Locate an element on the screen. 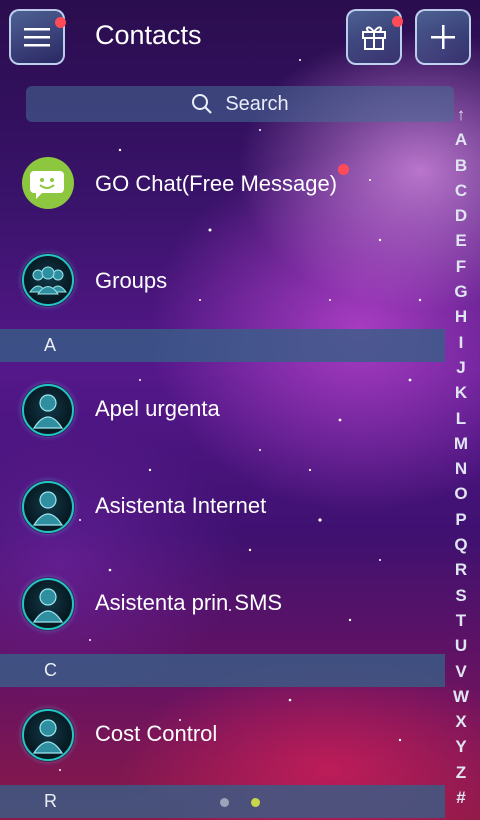 Image resolution: width=480 pixels, height=820 pixels. plus-icon is located at coordinates (443, 37).